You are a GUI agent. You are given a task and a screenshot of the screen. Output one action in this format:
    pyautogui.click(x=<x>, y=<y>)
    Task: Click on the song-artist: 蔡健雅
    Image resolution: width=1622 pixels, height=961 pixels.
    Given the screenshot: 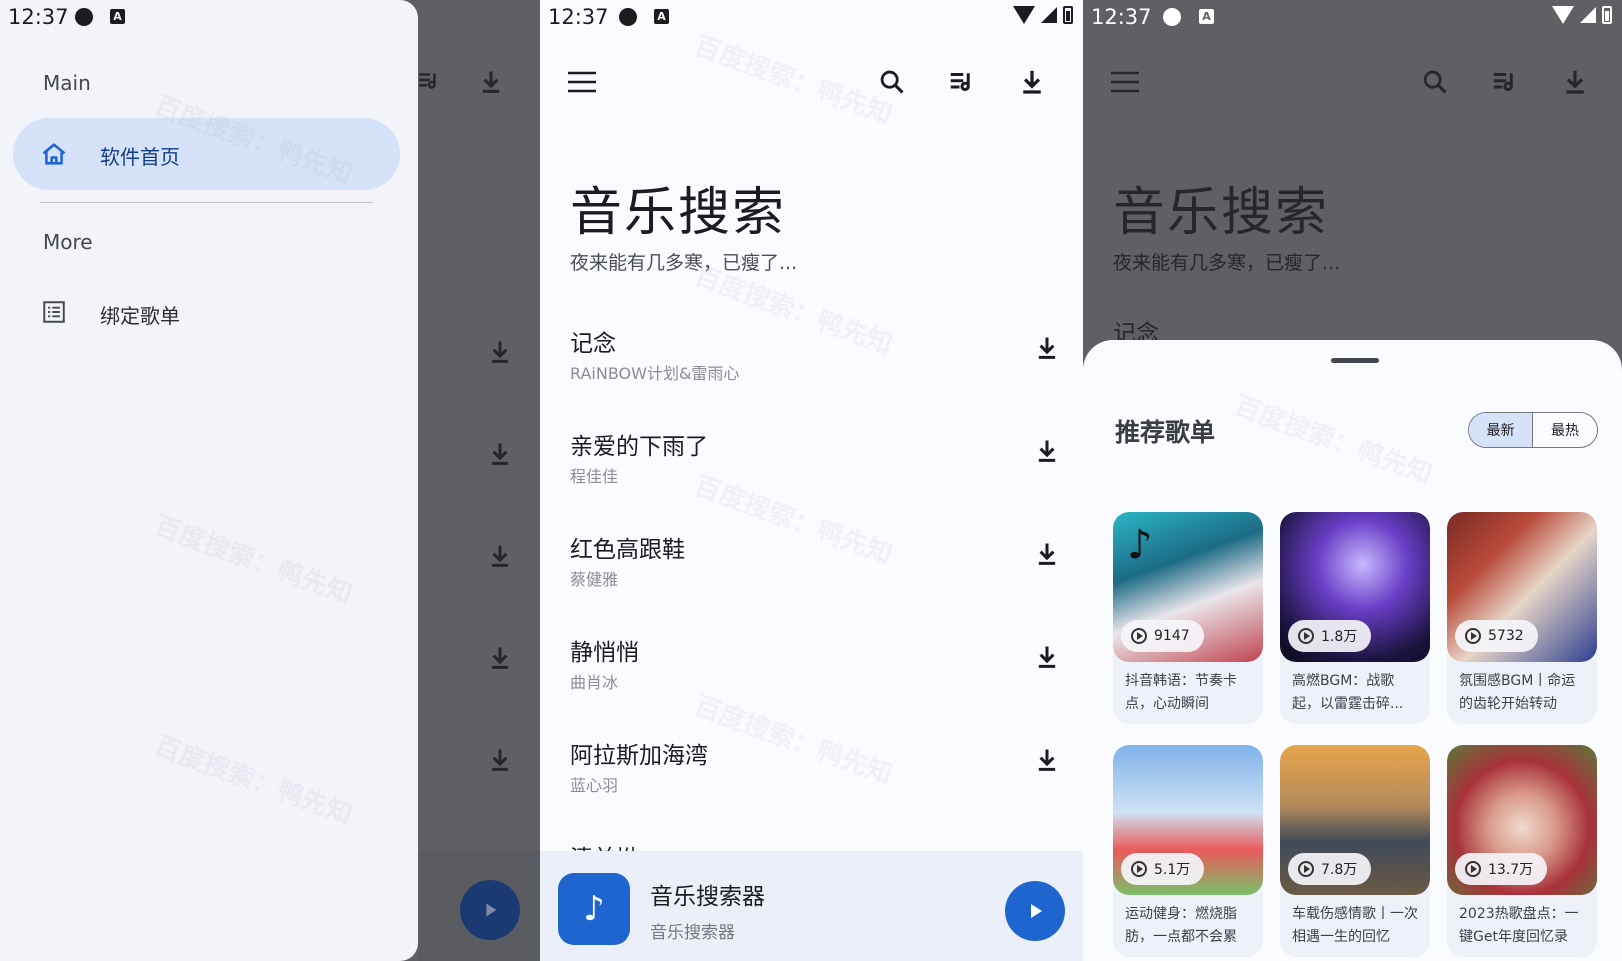 What is the action you would take?
    pyautogui.click(x=594, y=579)
    